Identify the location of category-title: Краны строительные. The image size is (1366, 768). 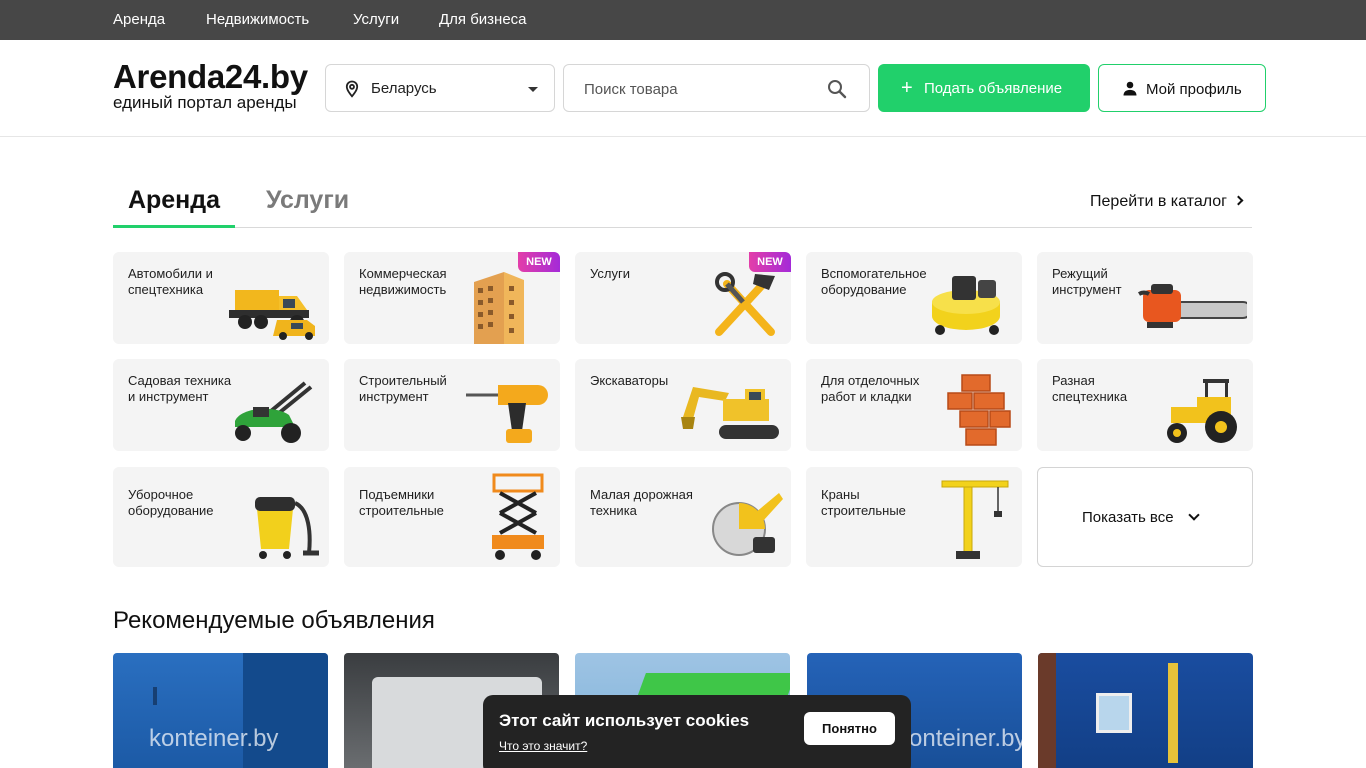
(863, 502).